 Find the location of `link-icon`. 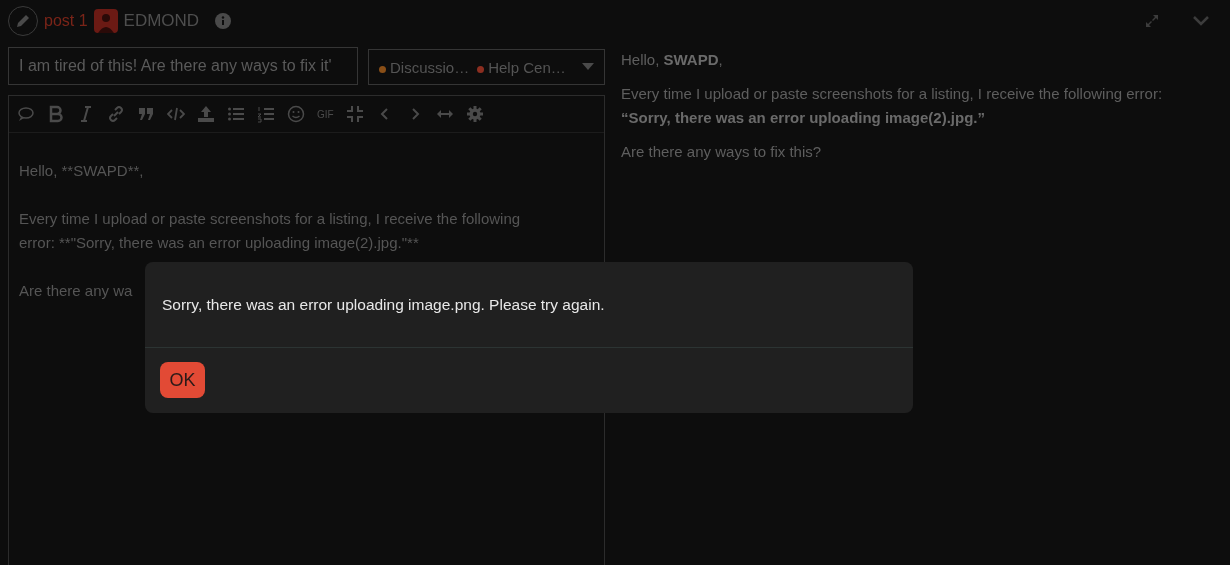

link-icon is located at coordinates (116, 114).